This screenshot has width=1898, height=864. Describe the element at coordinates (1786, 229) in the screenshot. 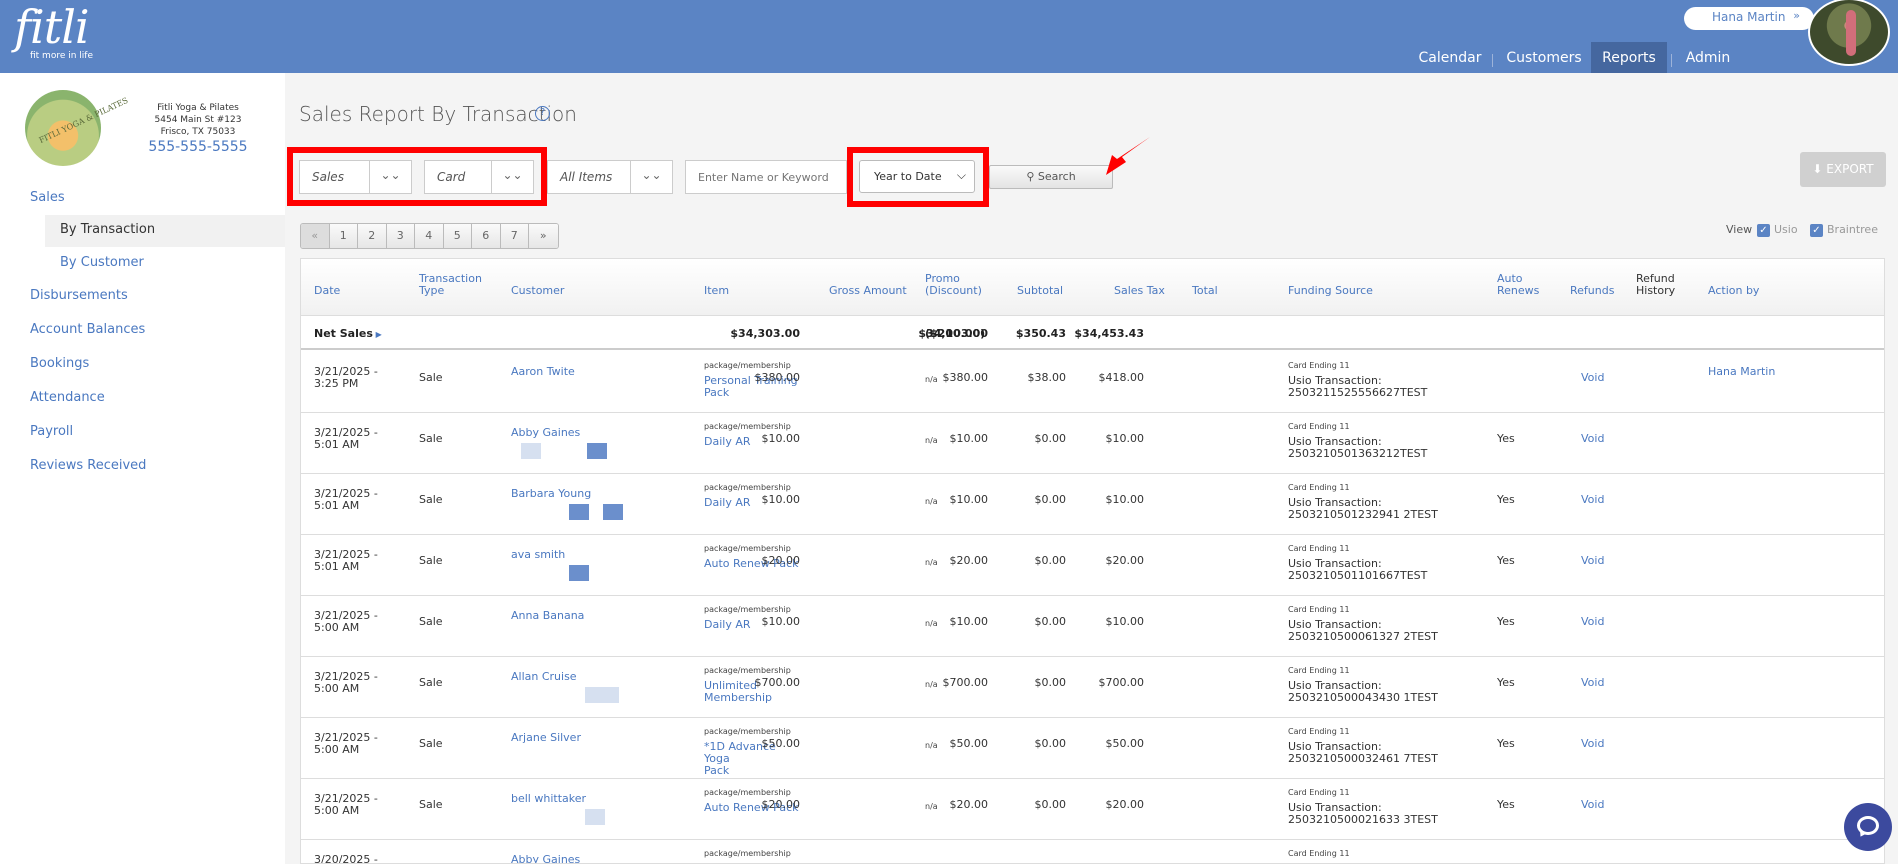

I see `usio-label: Usio` at that location.